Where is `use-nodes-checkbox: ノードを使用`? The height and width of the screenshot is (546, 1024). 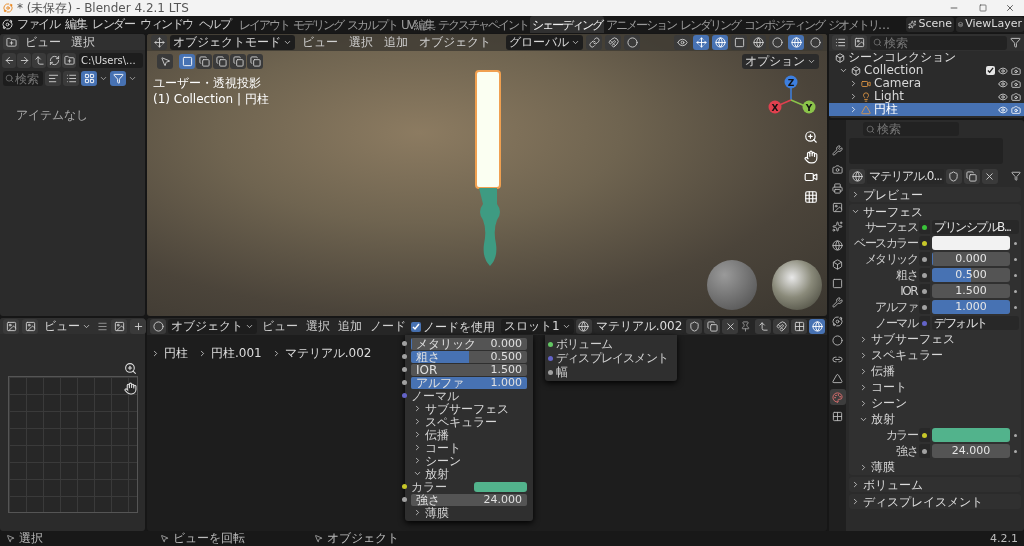
use-nodes-checkbox: ノードを使用 is located at coordinates (453, 327).